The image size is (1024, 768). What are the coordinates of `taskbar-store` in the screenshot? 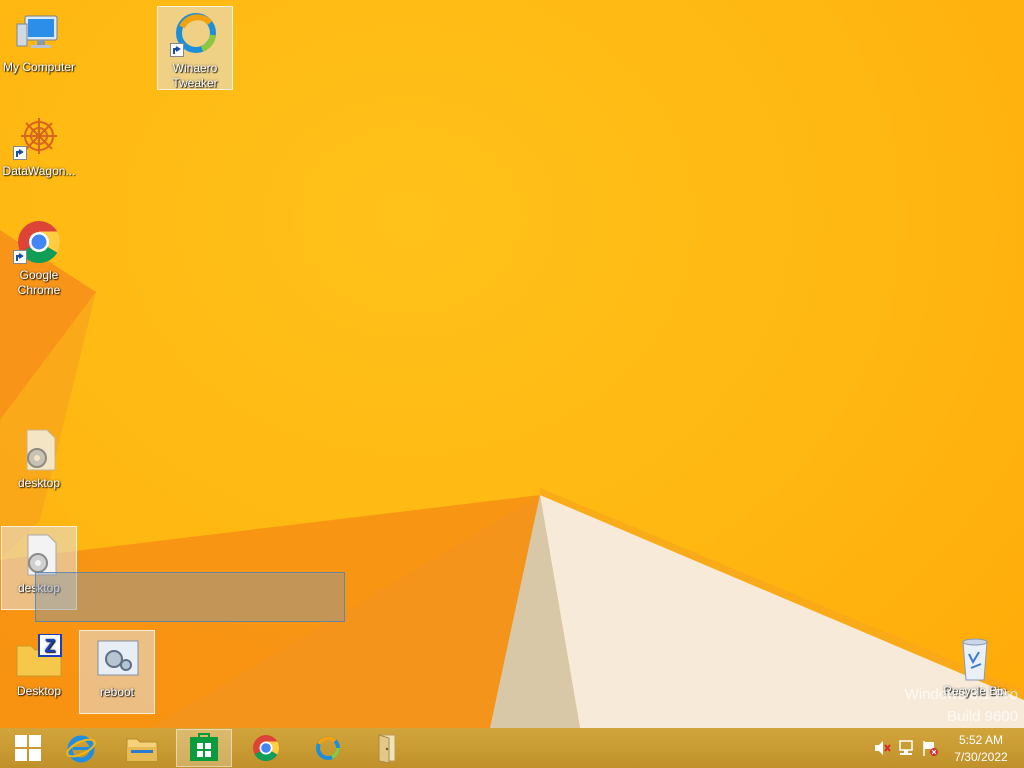 It's located at (204, 748).